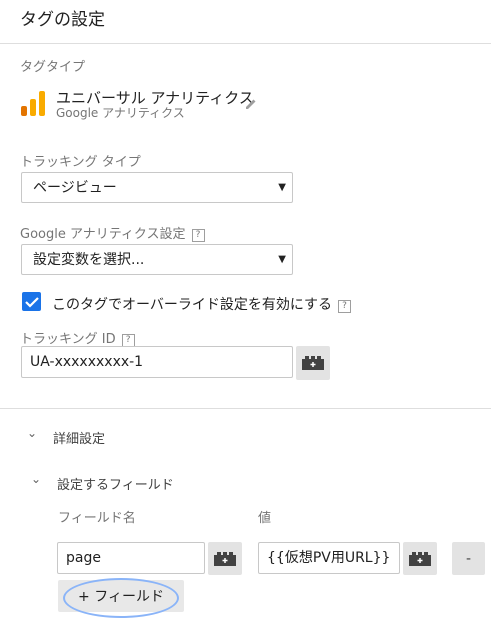 The height and width of the screenshot is (635, 491). I want to click on advanced-settings-toggle: 詳細設定, so click(79, 437).